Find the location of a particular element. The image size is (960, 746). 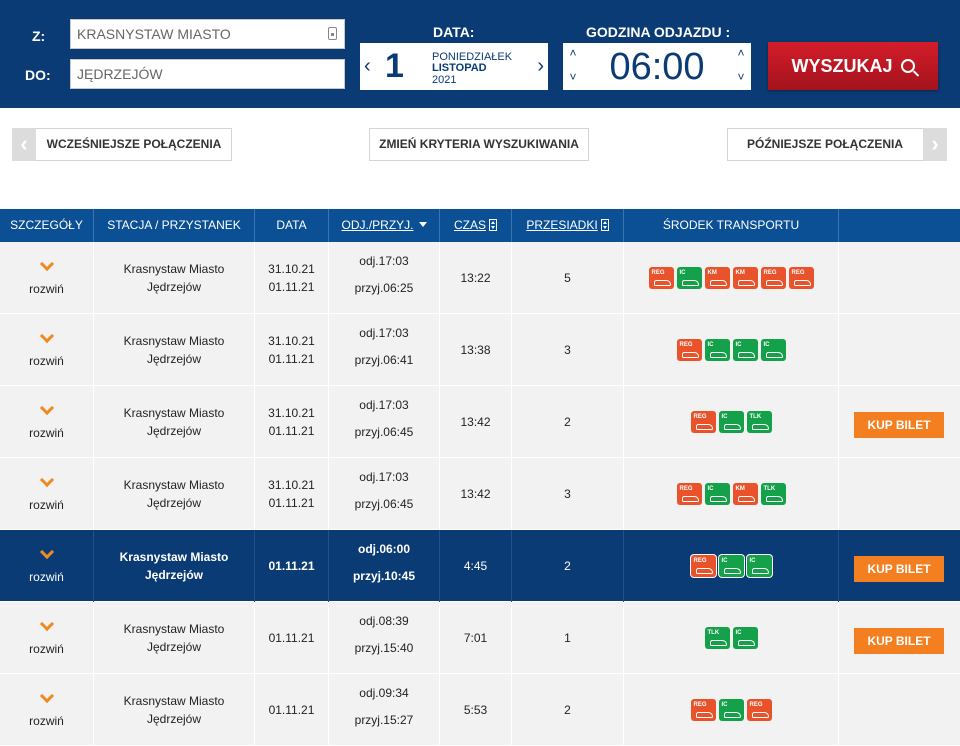

duration-cell: 5:53 is located at coordinates (476, 710).